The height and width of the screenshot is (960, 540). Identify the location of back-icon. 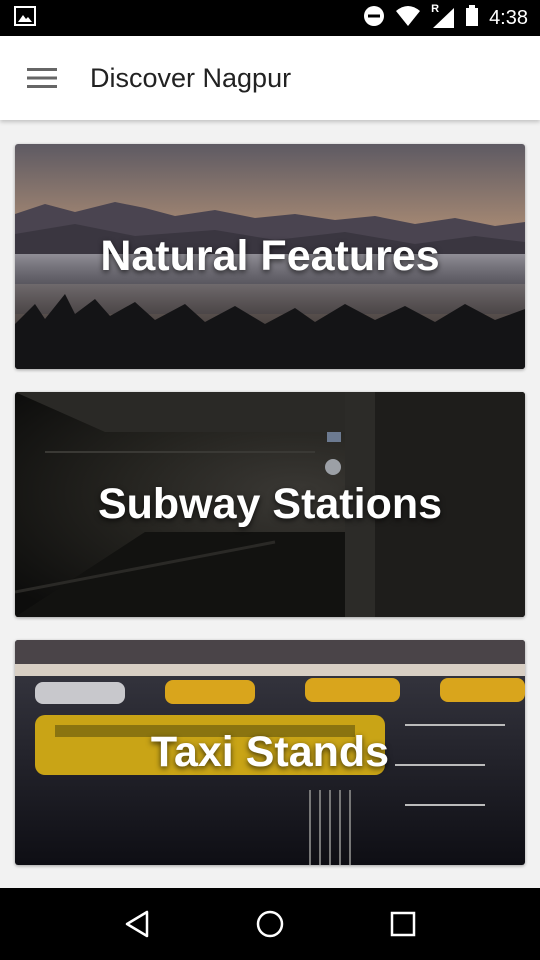
(137, 924).